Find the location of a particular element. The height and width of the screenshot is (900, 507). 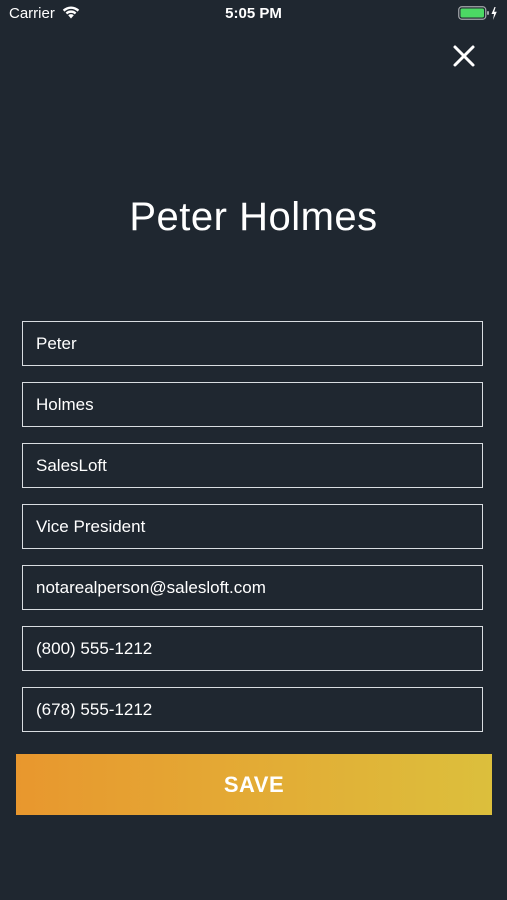

status-bar: Carrier 5:05 PM is located at coordinates (253, 14).